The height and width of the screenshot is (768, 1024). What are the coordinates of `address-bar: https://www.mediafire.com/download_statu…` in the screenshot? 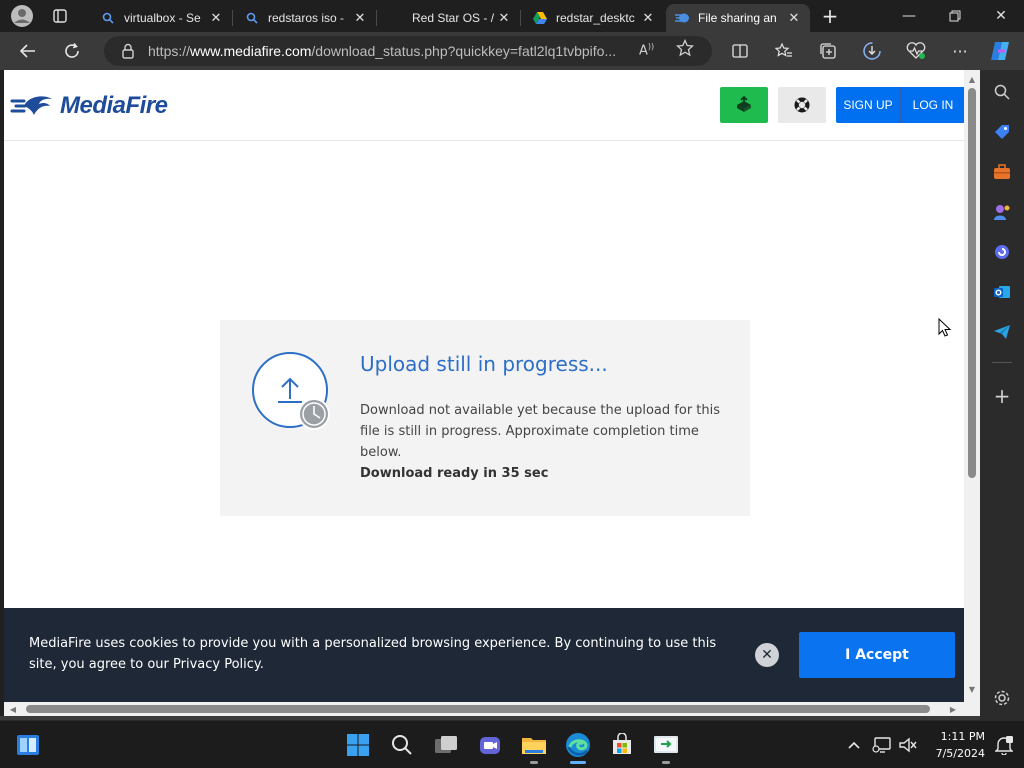 It's located at (408, 51).